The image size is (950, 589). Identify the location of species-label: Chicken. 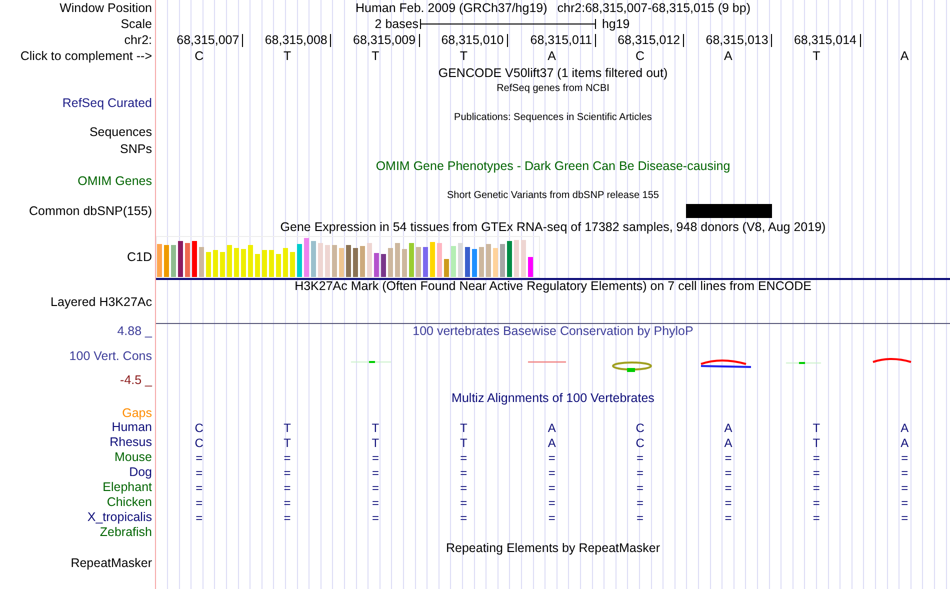
(130, 502).